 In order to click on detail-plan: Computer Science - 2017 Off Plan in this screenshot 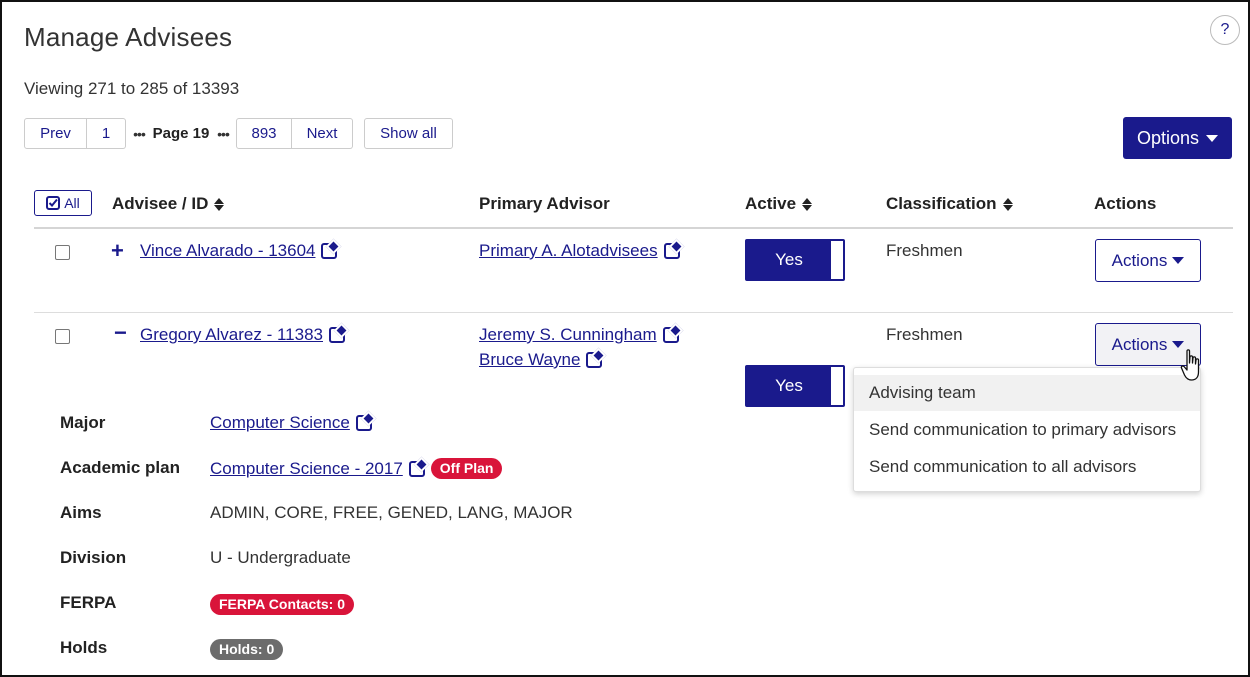, I will do `click(356, 468)`.